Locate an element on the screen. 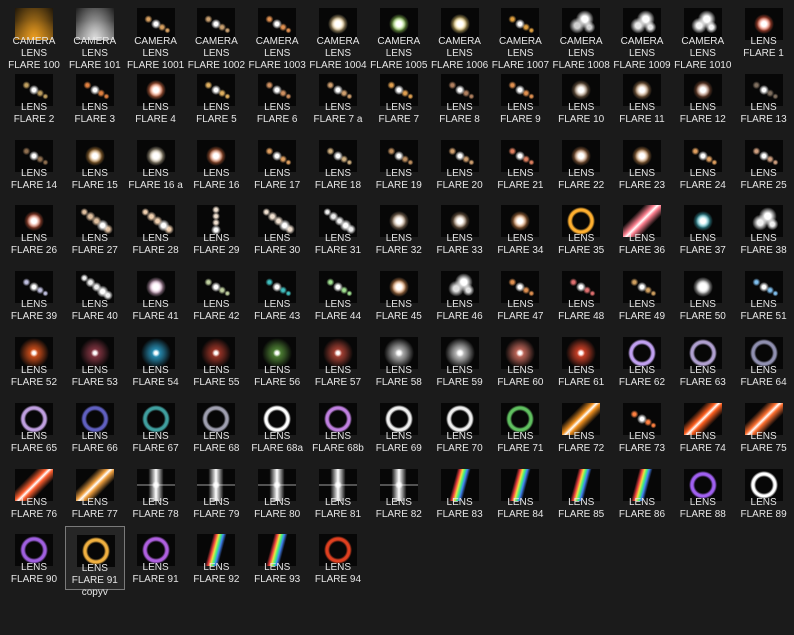 Image resolution: width=794 pixels, height=635 pixels. file-item: LENS FLARE 17 is located at coordinates (277, 164).